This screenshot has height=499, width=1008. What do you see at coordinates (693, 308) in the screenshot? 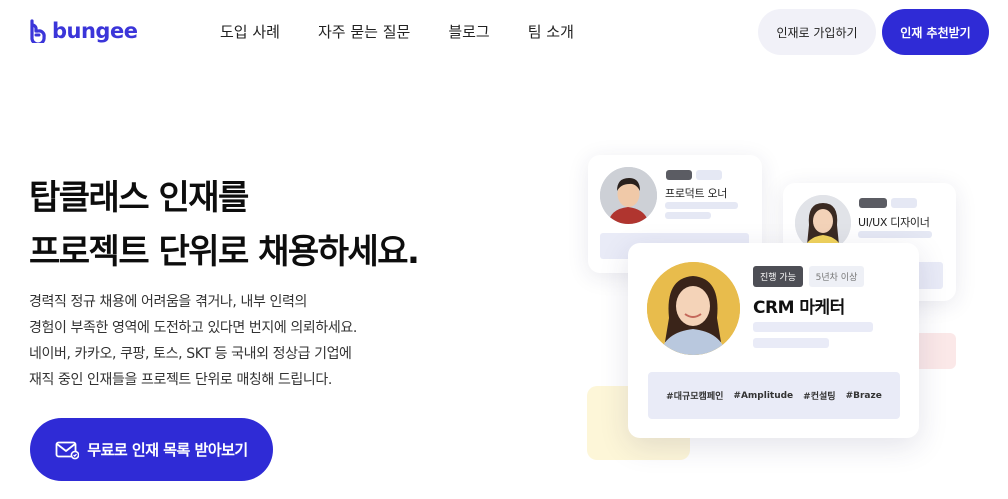
I see `crm-marketer-avatar` at bounding box center [693, 308].